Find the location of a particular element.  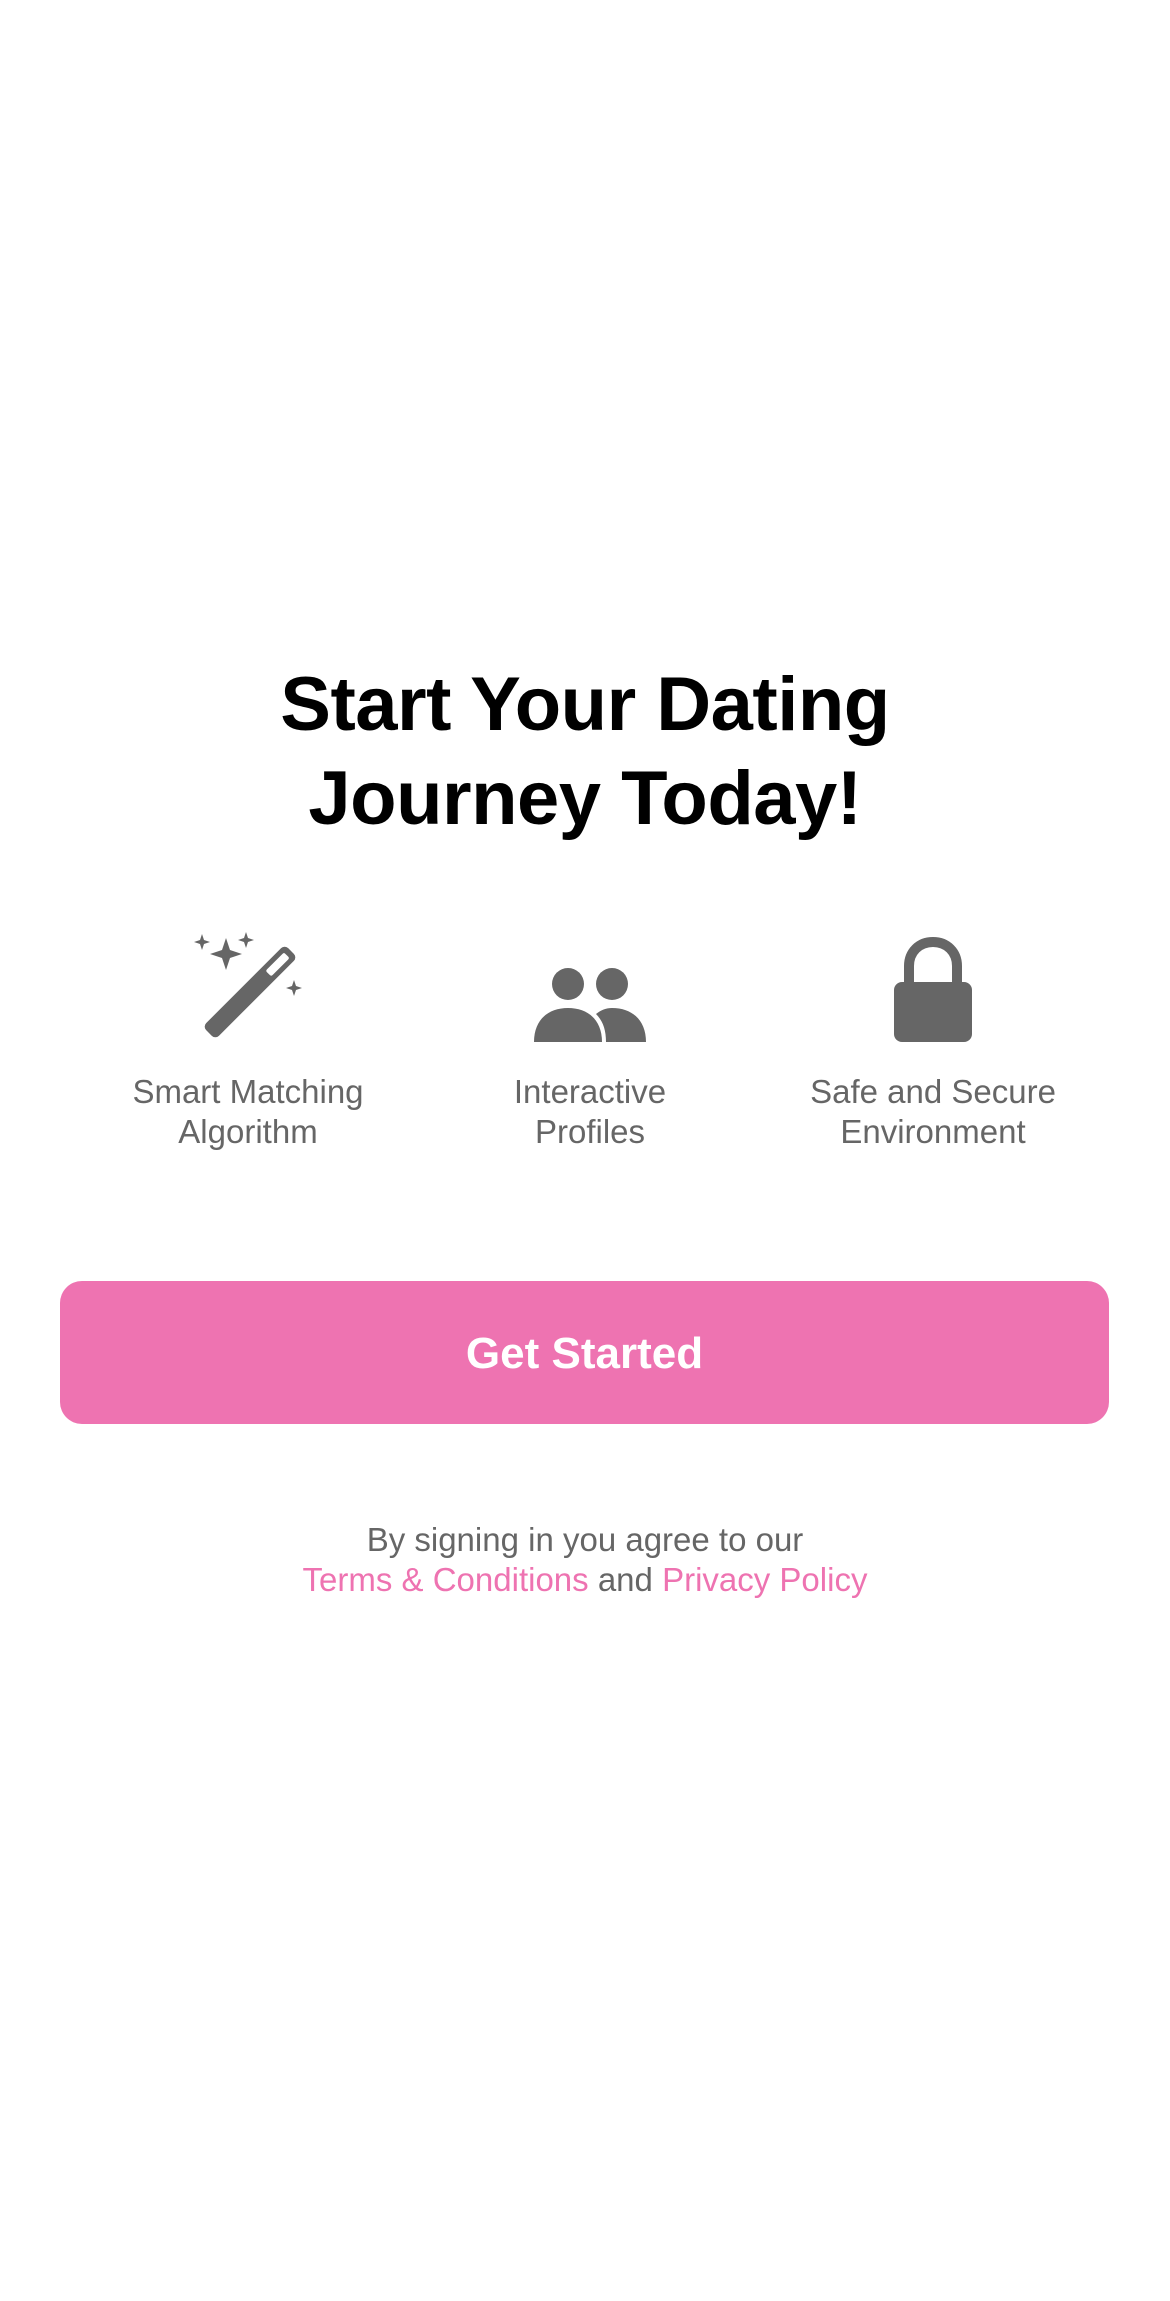

feature-label-line-2: Environment is located at coordinates (933, 1131).